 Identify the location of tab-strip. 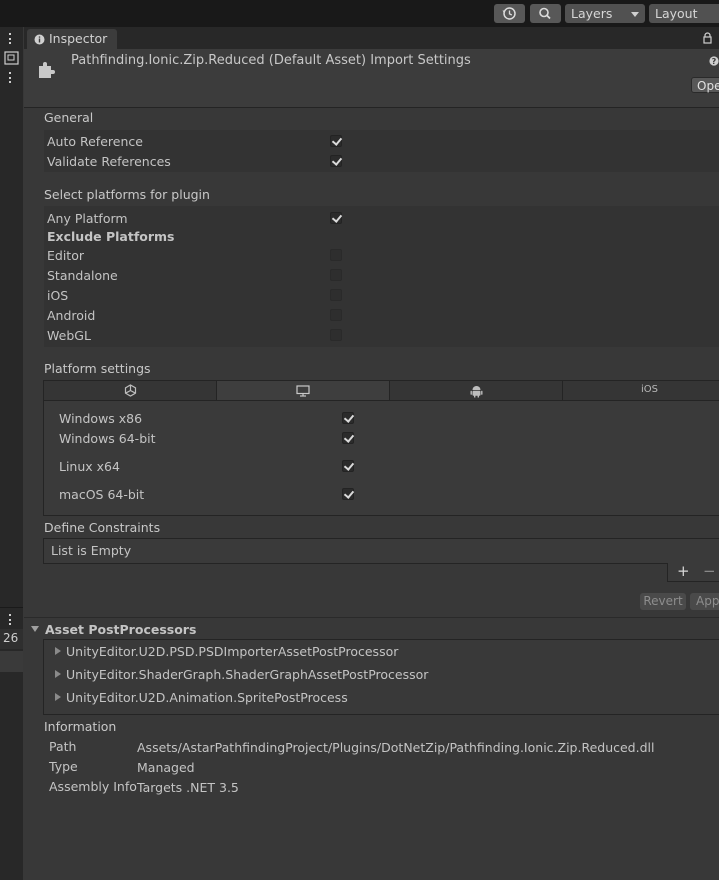
(371, 38).